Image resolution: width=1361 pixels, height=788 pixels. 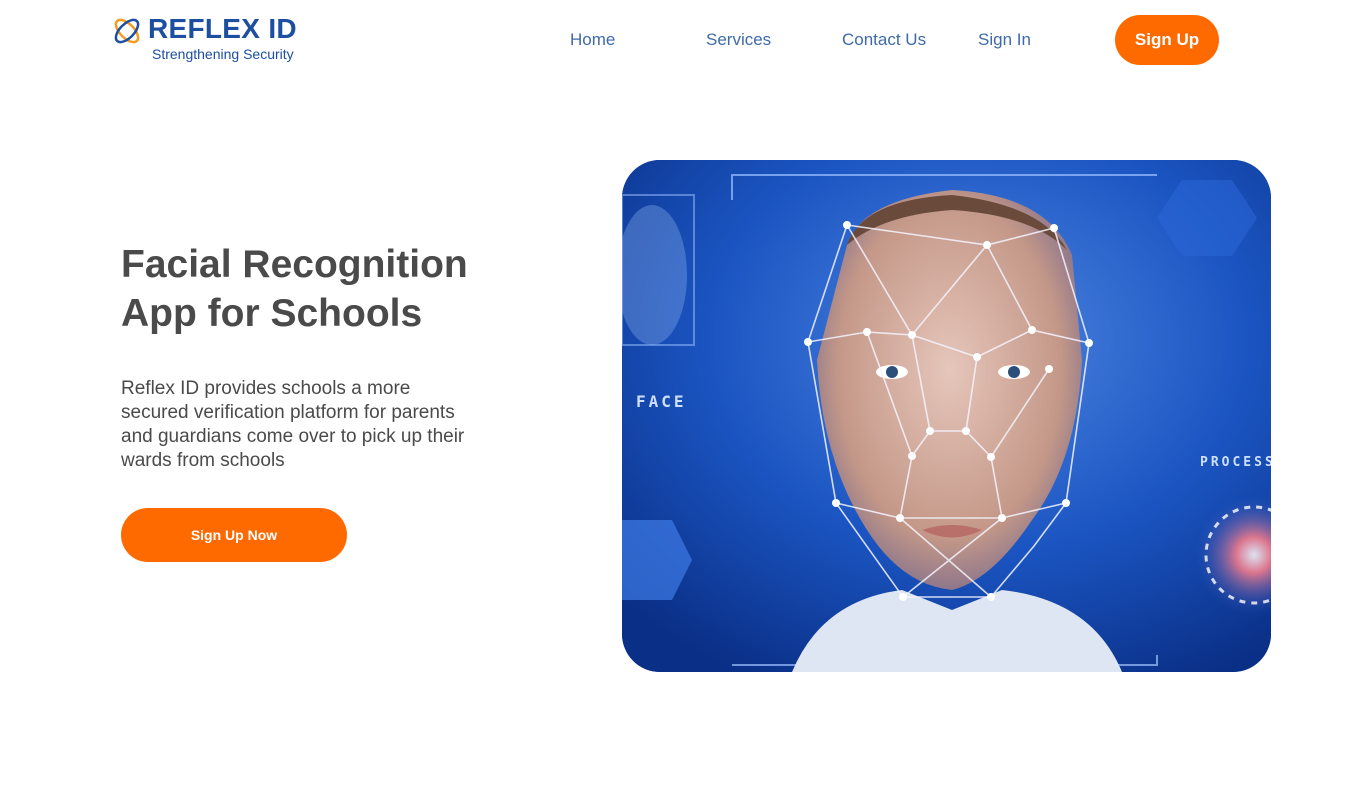 What do you see at coordinates (1004, 40) in the screenshot?
I see `nav-sign-in-link: Sign In` at bounding box center [1004, 40].